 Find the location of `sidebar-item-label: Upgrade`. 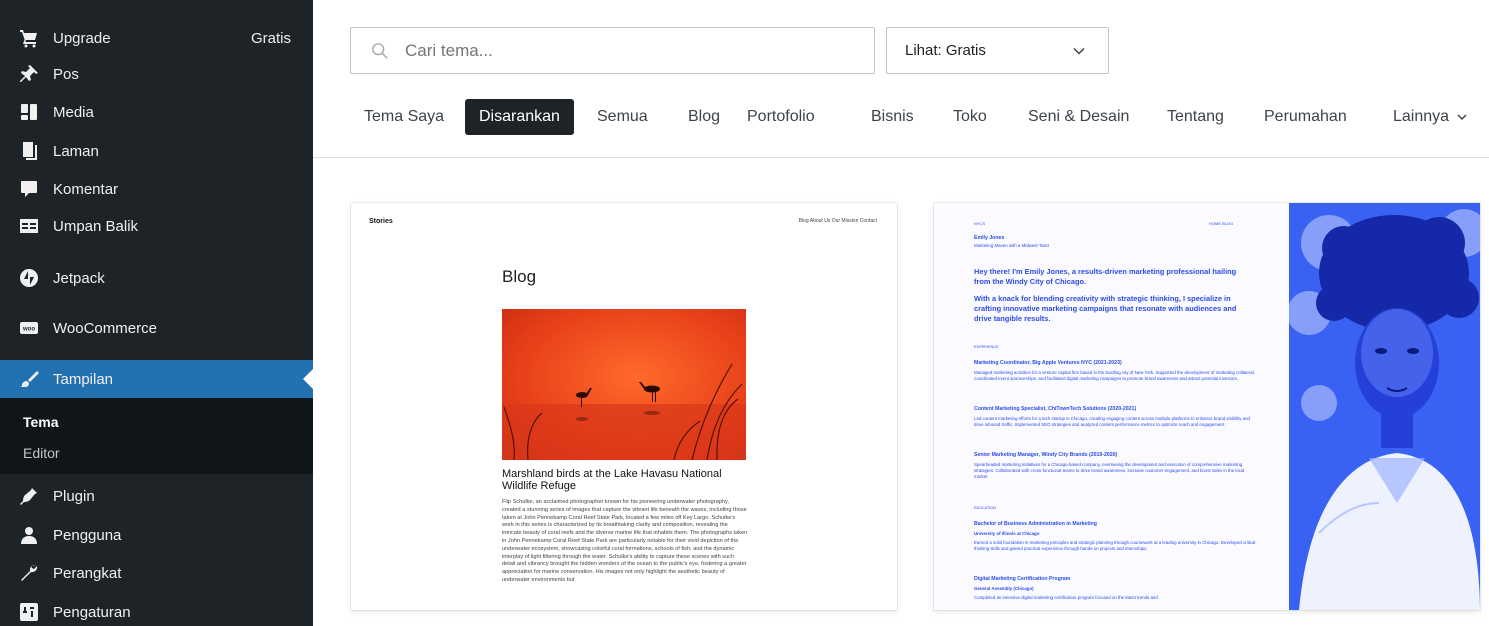

sidebar-item-label: Upgrade is located at coordinates (82, 38).